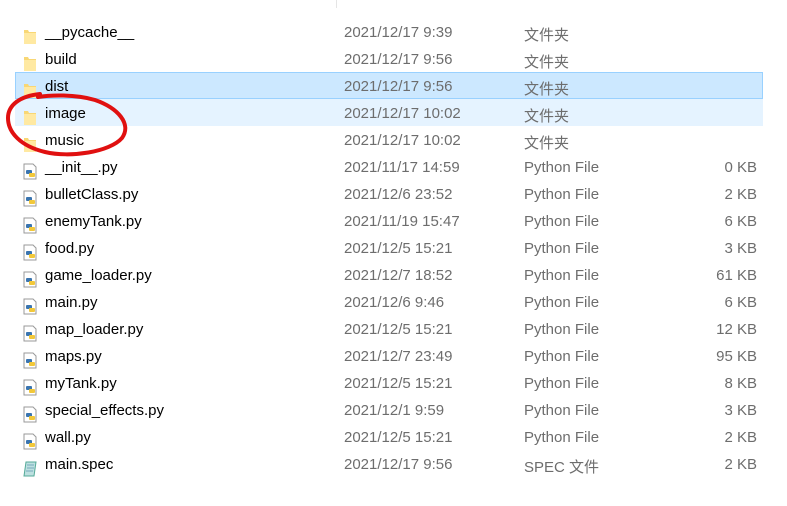 This screenshot has width=787, height=506. What do you see at coordinates (79, 464) in the screenshot?
I see `file-name: main.spec` at bounding box center [79, 464].